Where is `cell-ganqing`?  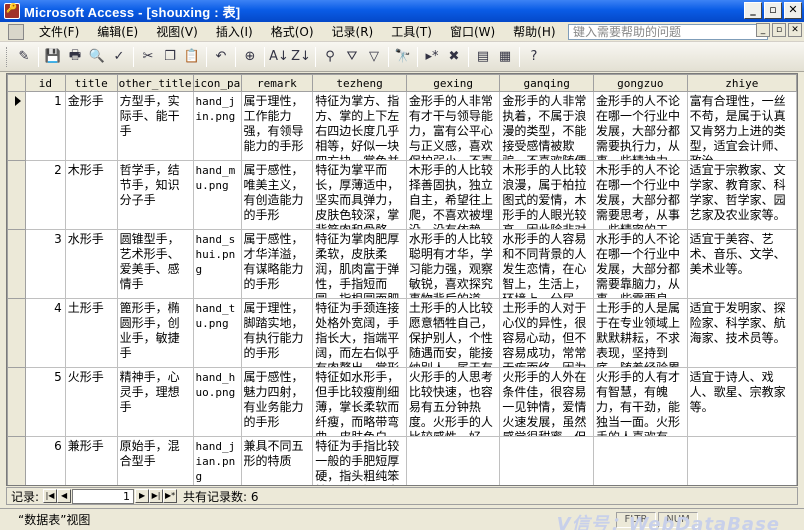 cell-ganqing is located at coordinates (546, 460).